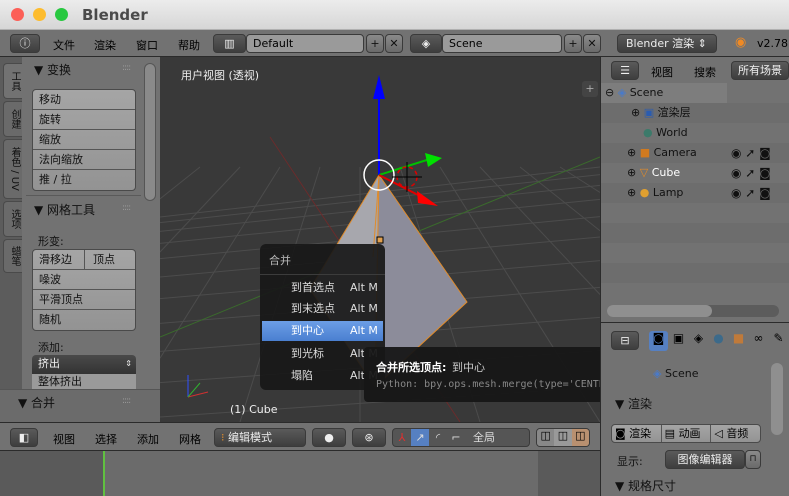 Image resolution: width=789 pixels, height=496 pixels. I want to click on merge-panel-header: ▼ 合并, so click(36, 402).